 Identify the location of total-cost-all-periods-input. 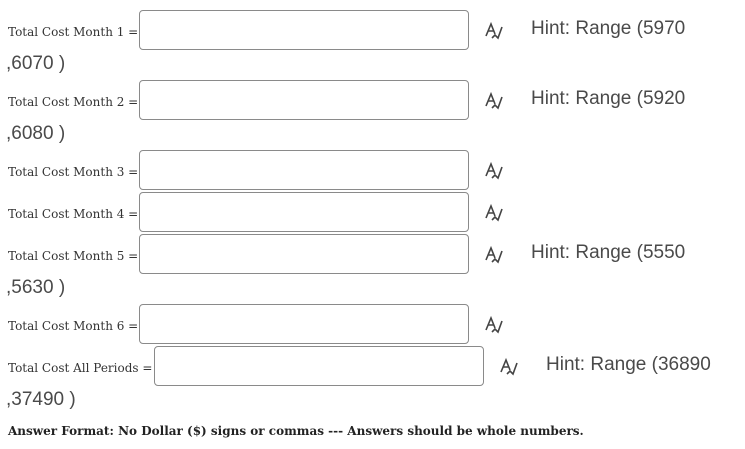
(319, 366).